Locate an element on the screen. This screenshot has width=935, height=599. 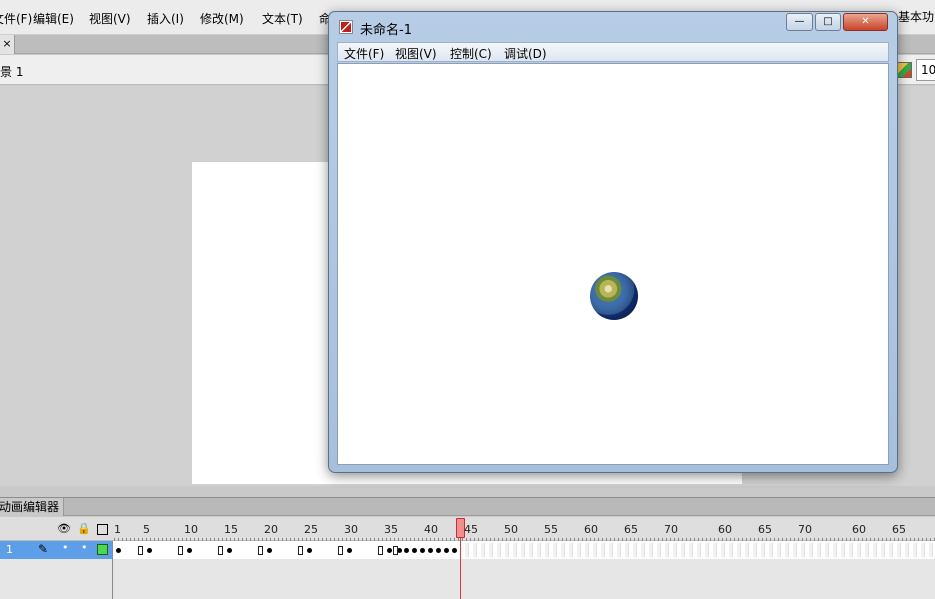
menu-insert: 插入(I) is located at coordinates (165, 18).